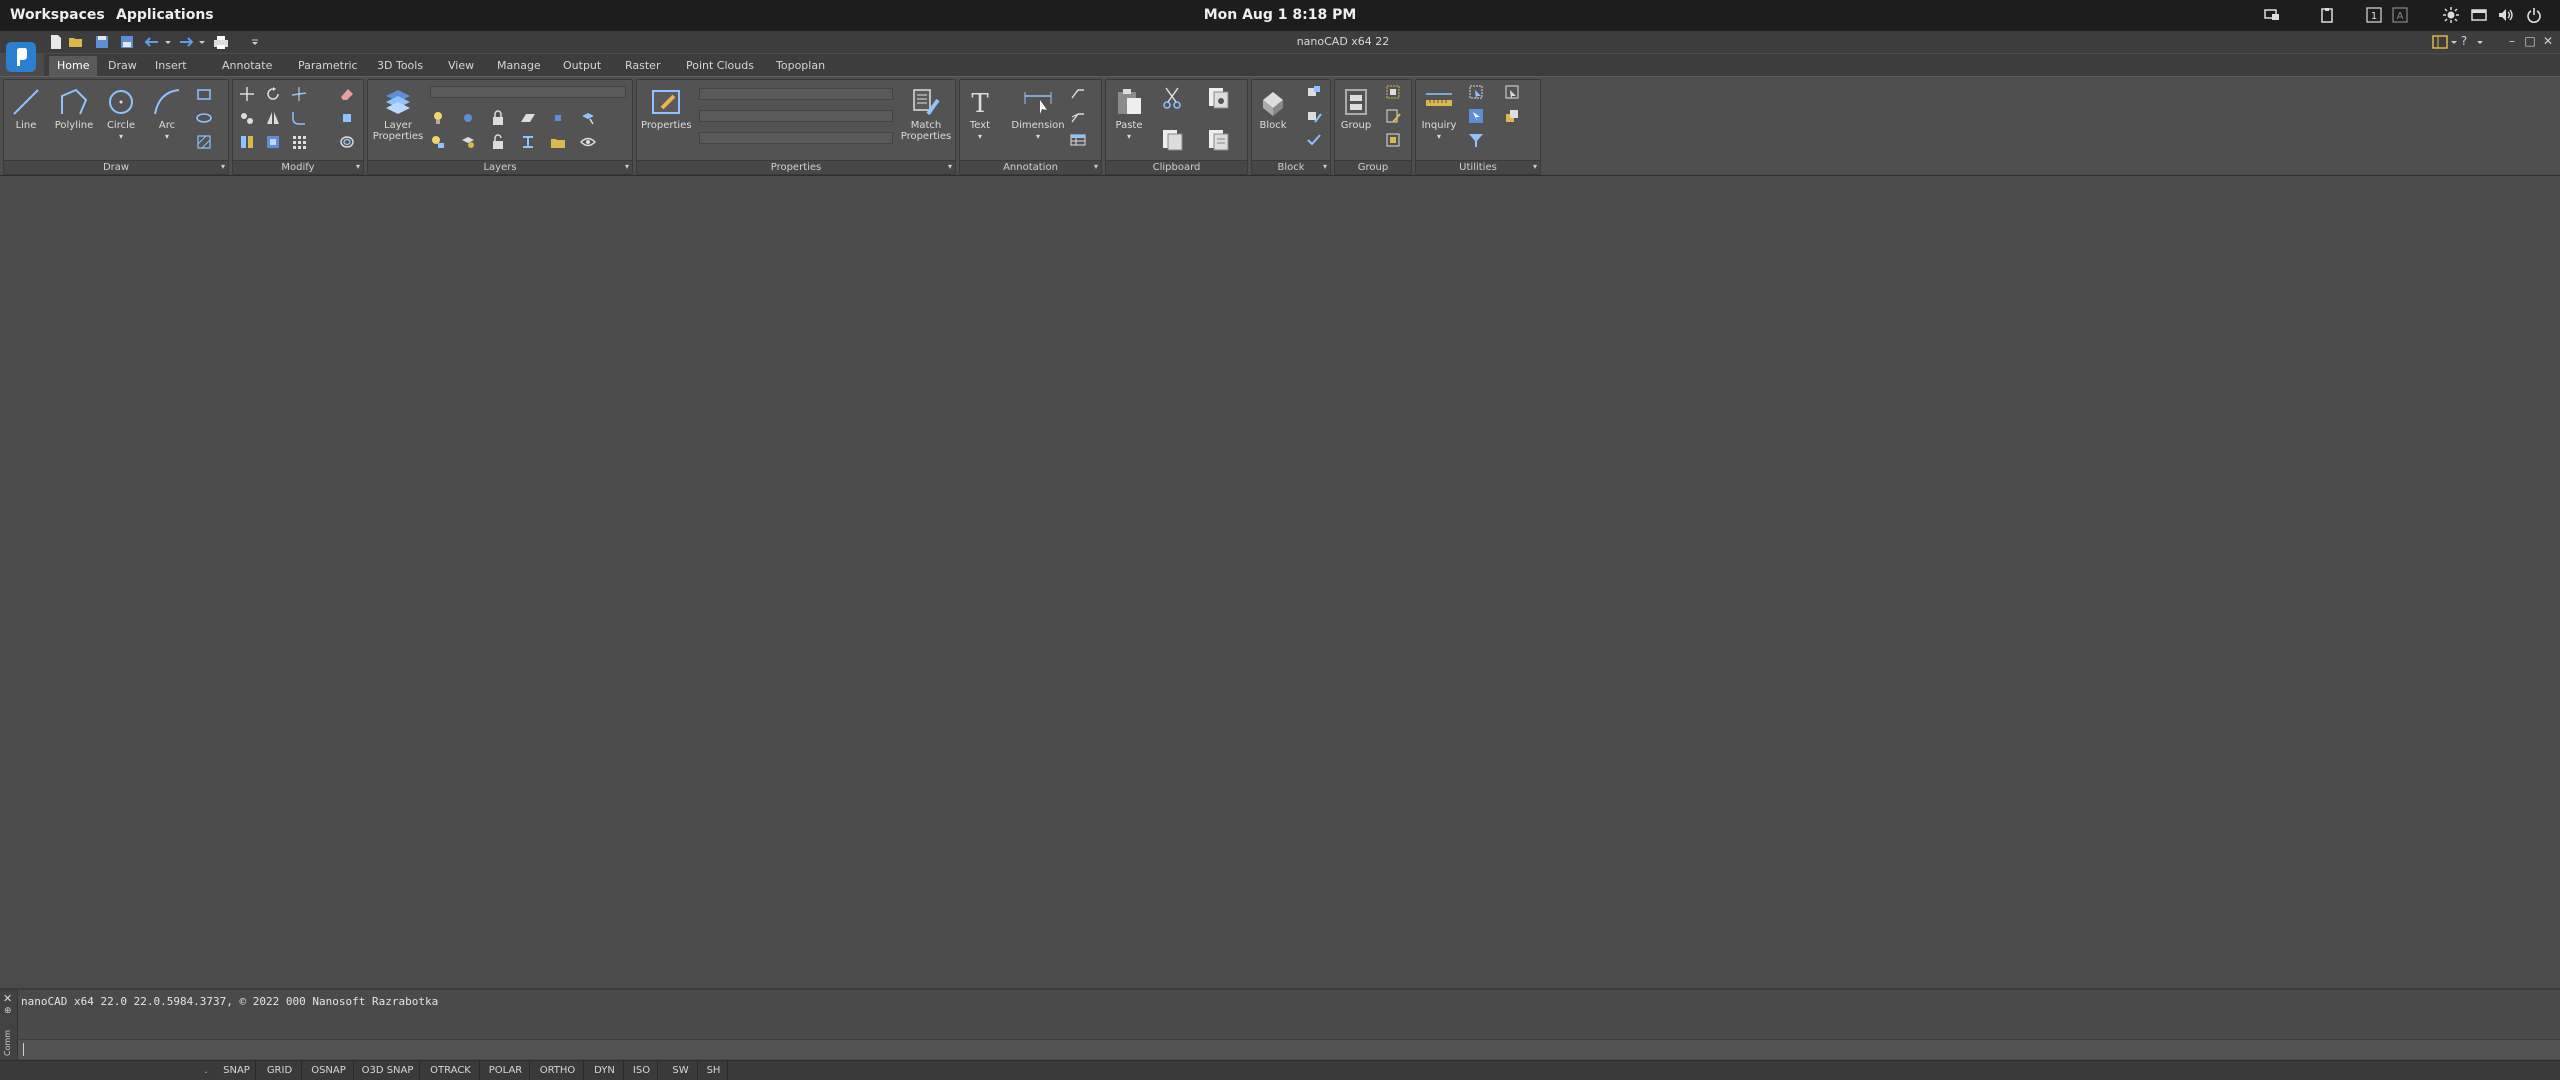 The height and width of the screenshot is (1080, 2560). I want to click on mirror-icon, so click(273, 118).